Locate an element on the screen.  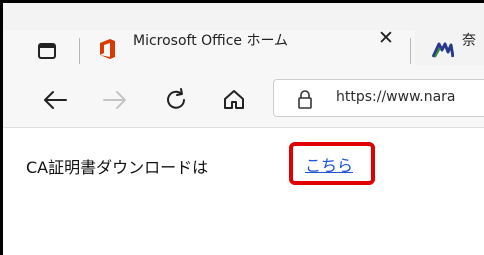
tab-close-button: ✕ is located at coordinates (386, 38).